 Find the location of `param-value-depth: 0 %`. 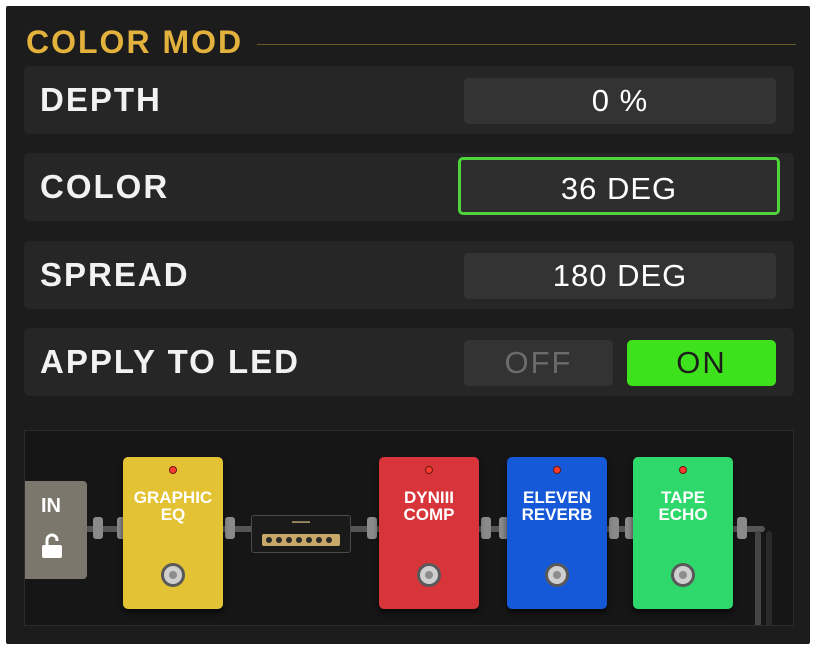

param-value-depth: 0 % is located at coordinates (620, 101).